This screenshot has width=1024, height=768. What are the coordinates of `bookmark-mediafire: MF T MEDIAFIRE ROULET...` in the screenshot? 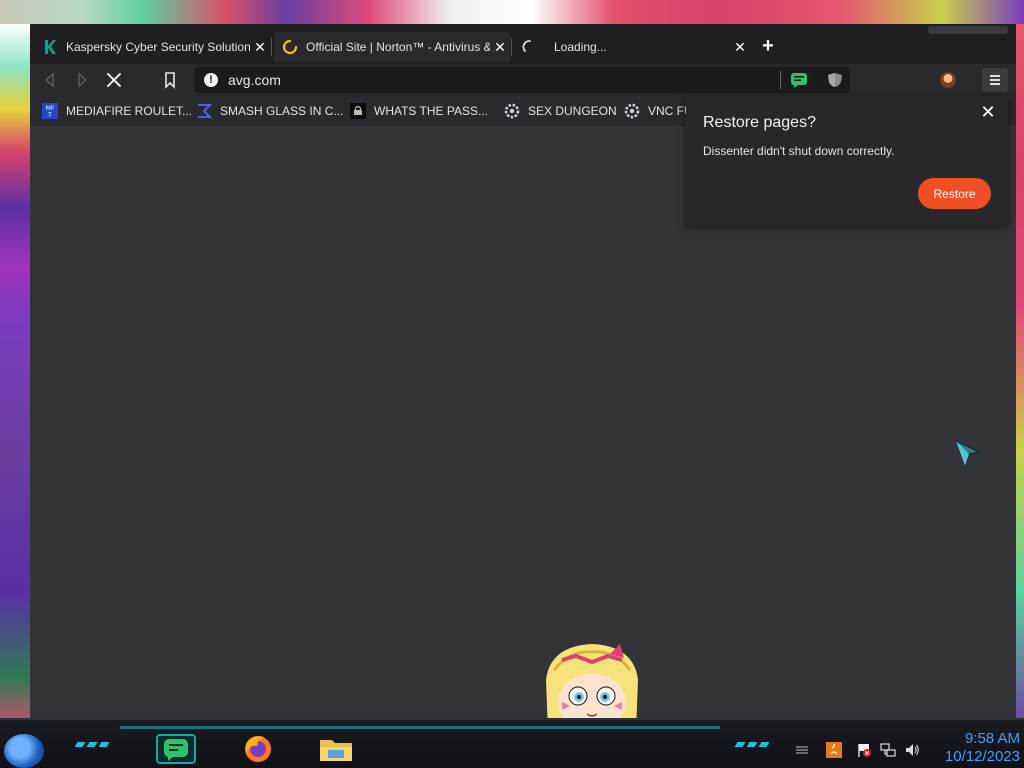 It's located at (117, 111).